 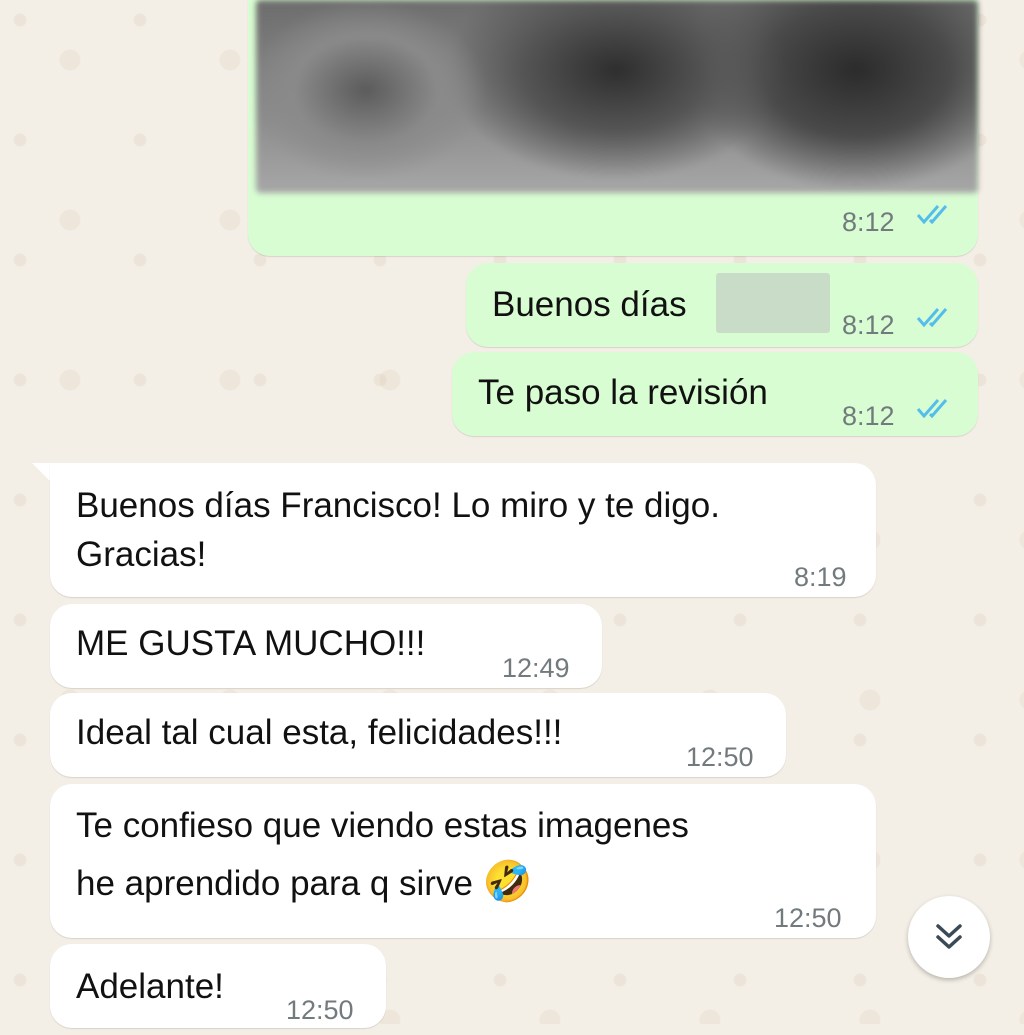 What do you see at coordinates (773, 303) in the screenshot?
I see `blurred-name` at bounding box center [773, 303].